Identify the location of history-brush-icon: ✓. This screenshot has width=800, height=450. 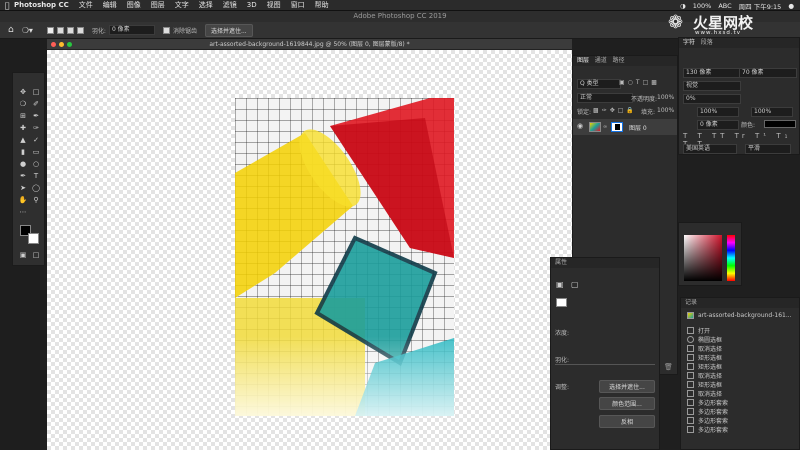
(36, 140).